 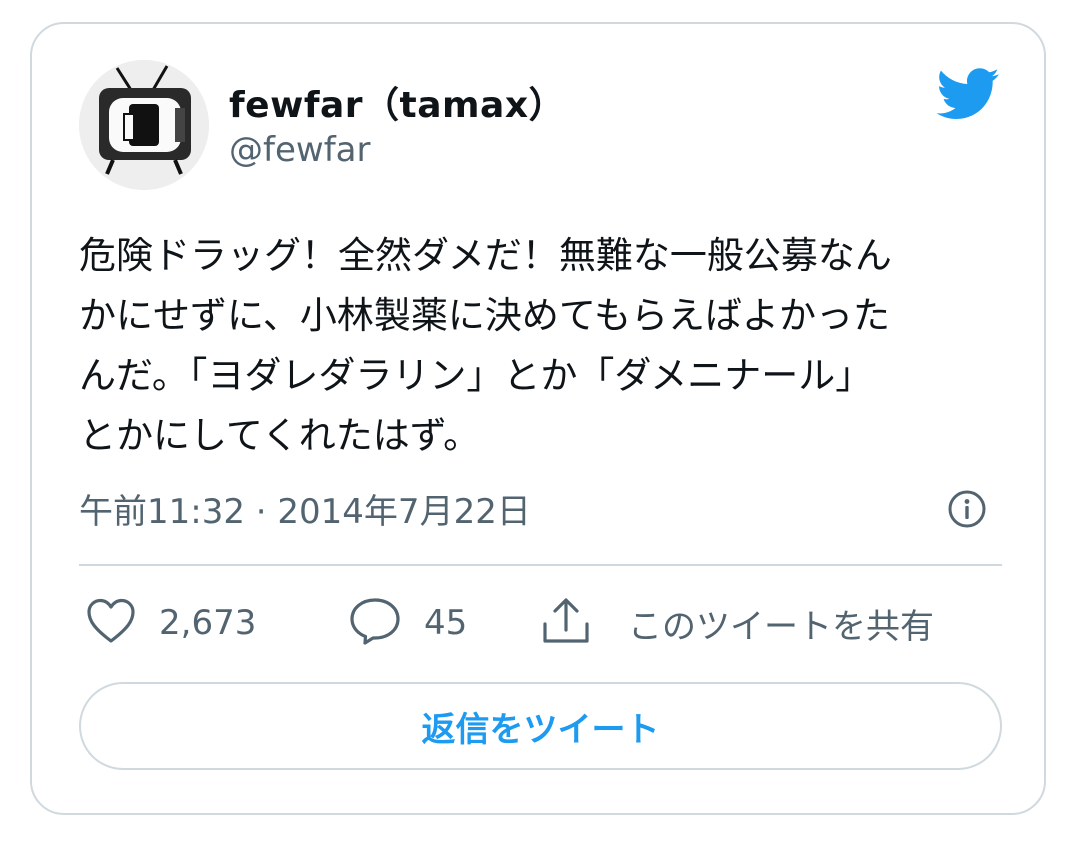 What do you see at coordinates (540, 565) in the screenshot?
I see `divider` at bounding box center [540, 565].